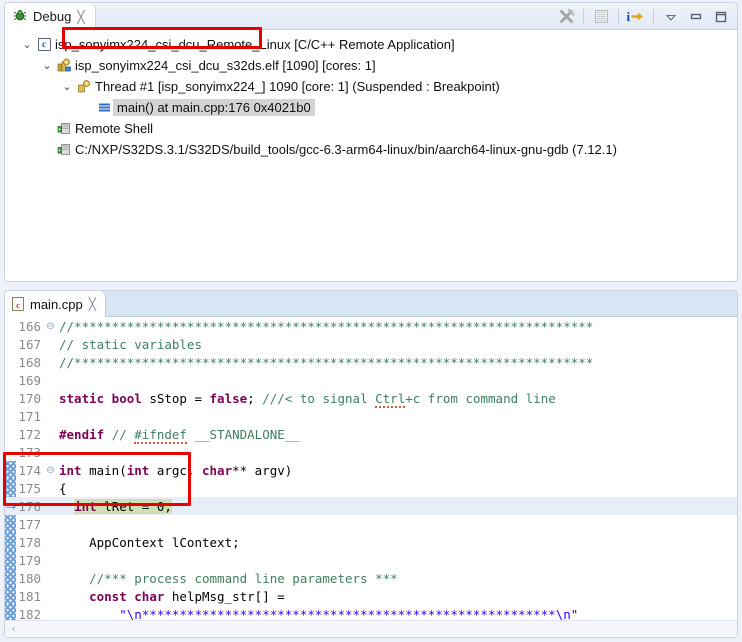  Describe the element at coordinates (371, 344) in the screenshot. I see `code-line: 167 // static variables` at that location.